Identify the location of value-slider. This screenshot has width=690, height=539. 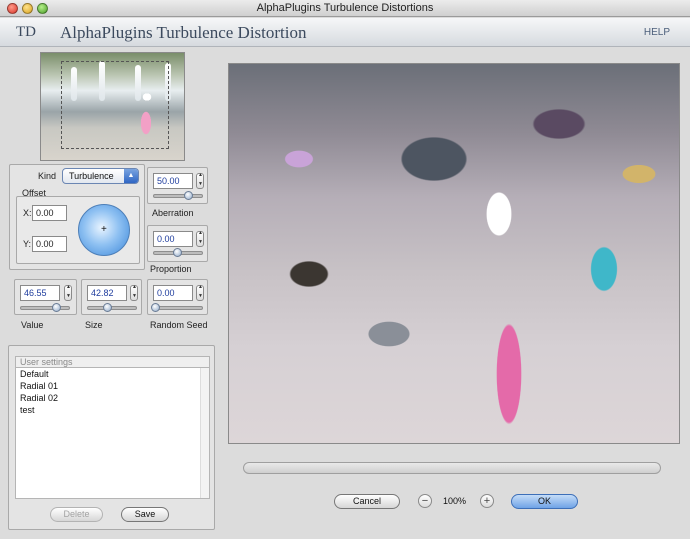
(45, 308).